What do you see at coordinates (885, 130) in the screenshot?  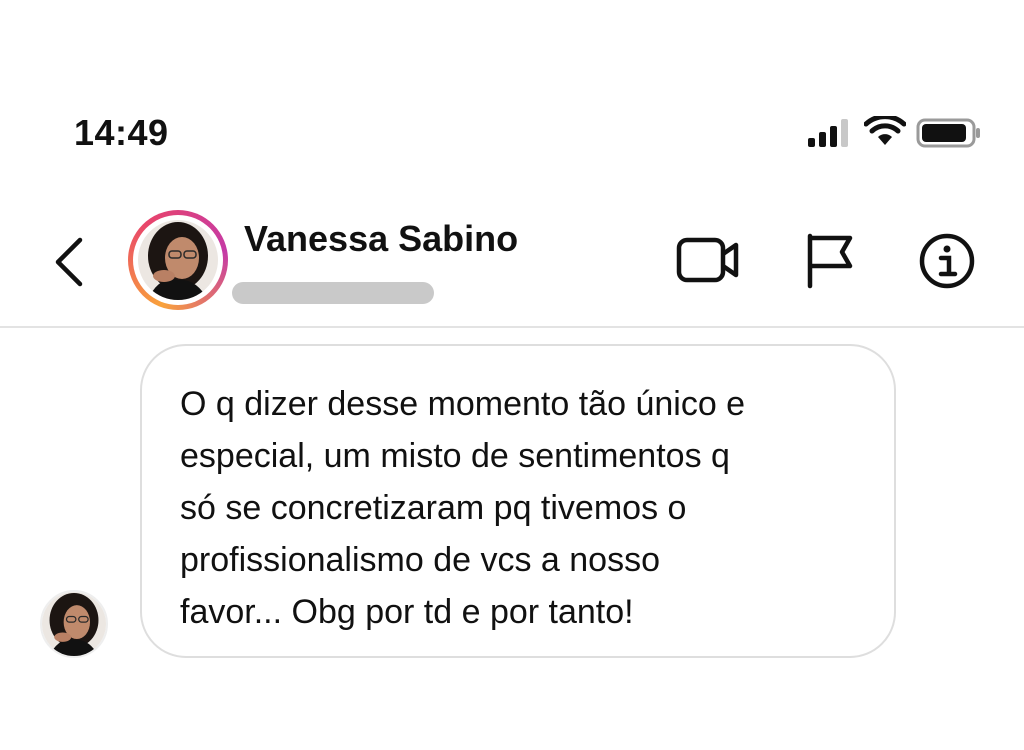 I see `wifi-icon` at bounding box center [885, 130].